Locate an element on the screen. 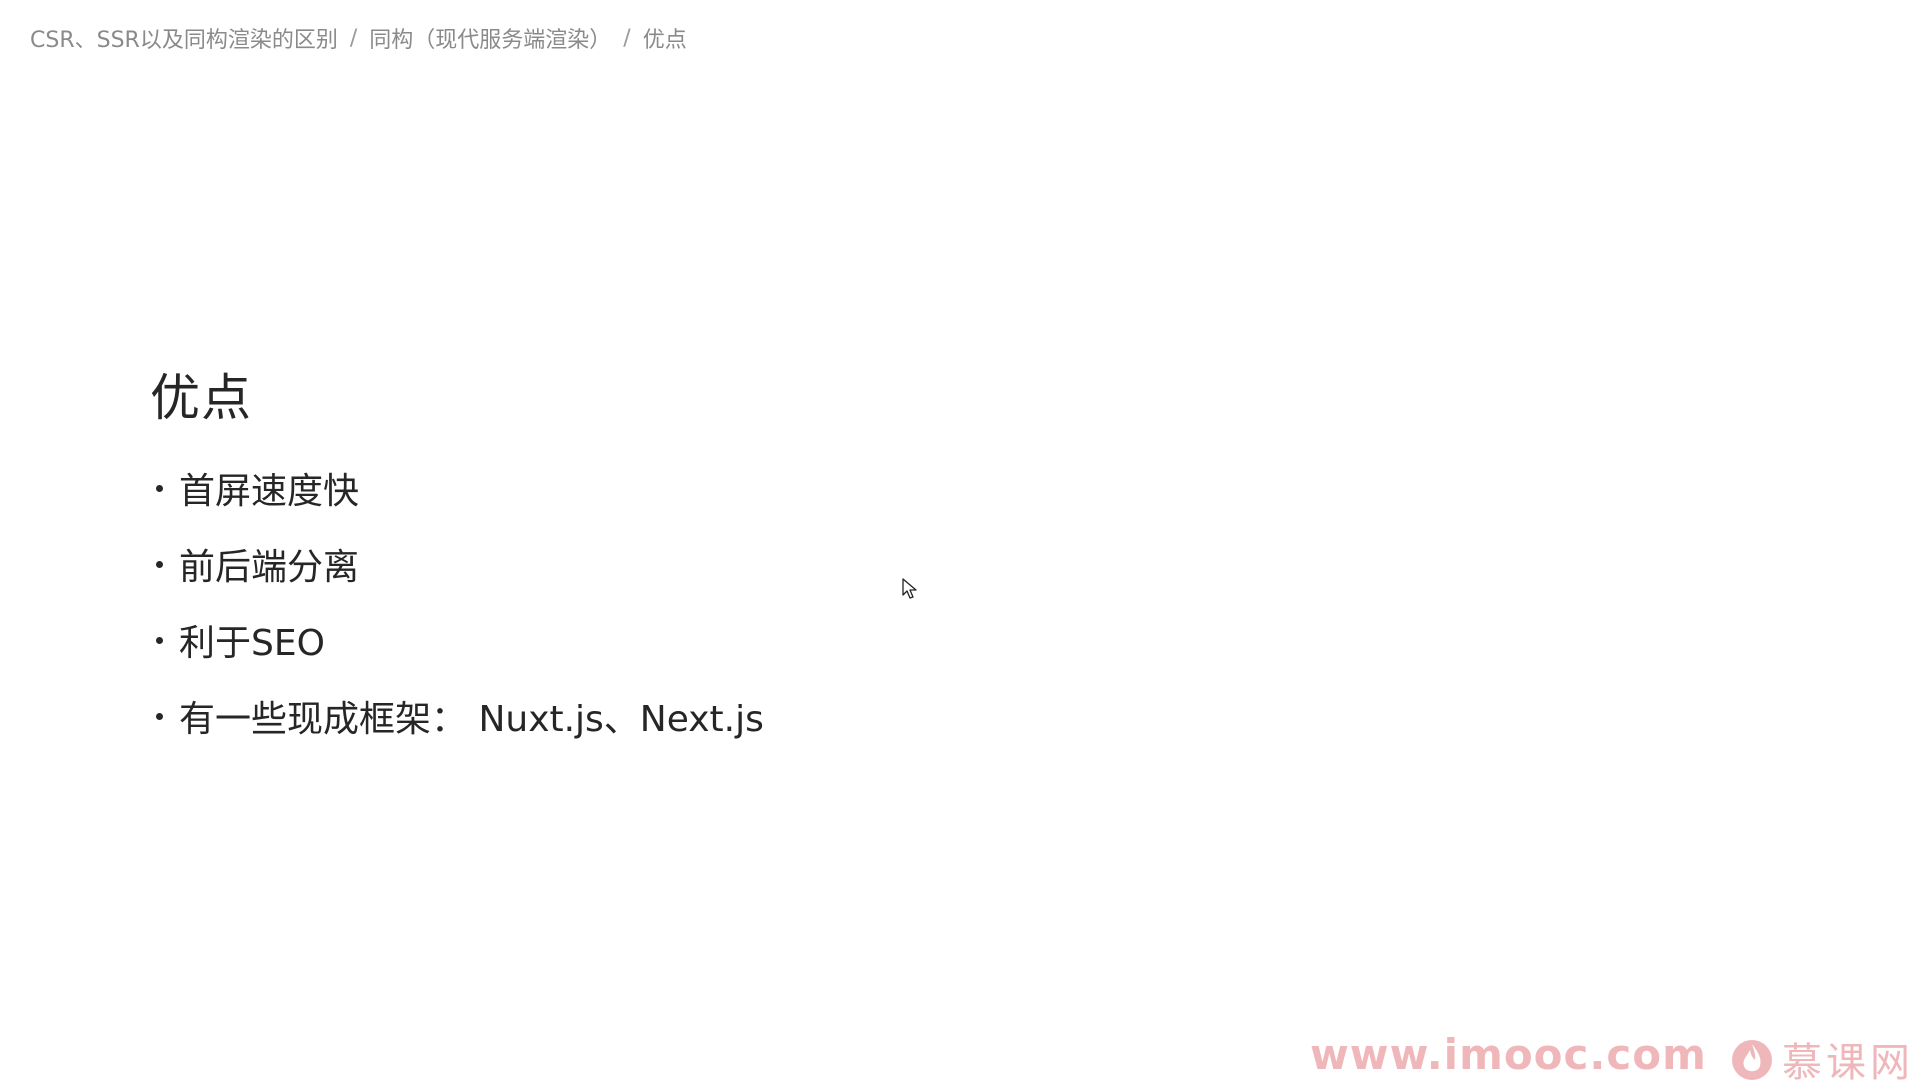  list-item: 有一些现成框架： Nuxt.js、Next.js is located at coordinates (457, 716).